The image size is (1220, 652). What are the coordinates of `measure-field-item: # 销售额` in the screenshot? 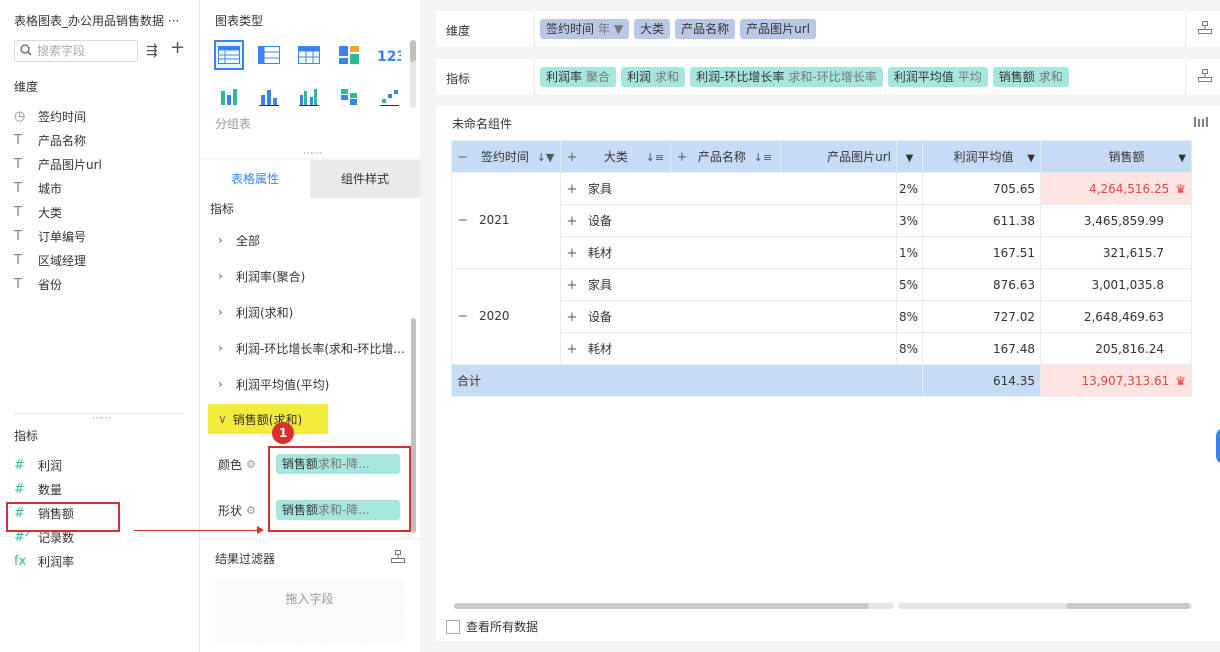 It's located at (44, 513).